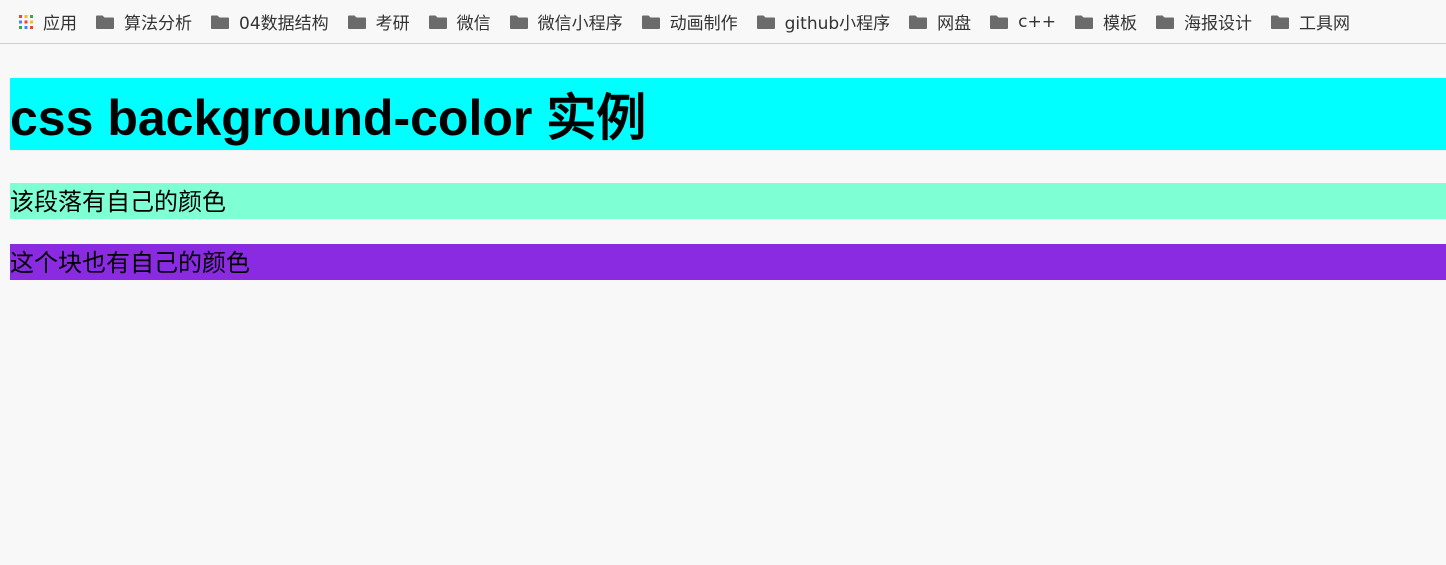 The height and width of the screenshot is (565, 1446). I want to click on bookmark-label: 微信小程序, so click(580, 24).